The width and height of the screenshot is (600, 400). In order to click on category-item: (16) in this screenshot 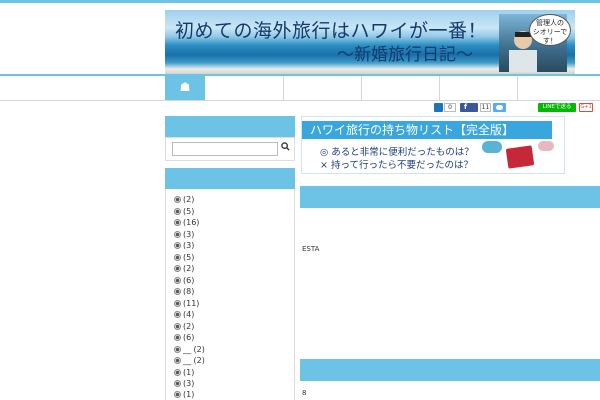, I will do `click(186, 222)`.